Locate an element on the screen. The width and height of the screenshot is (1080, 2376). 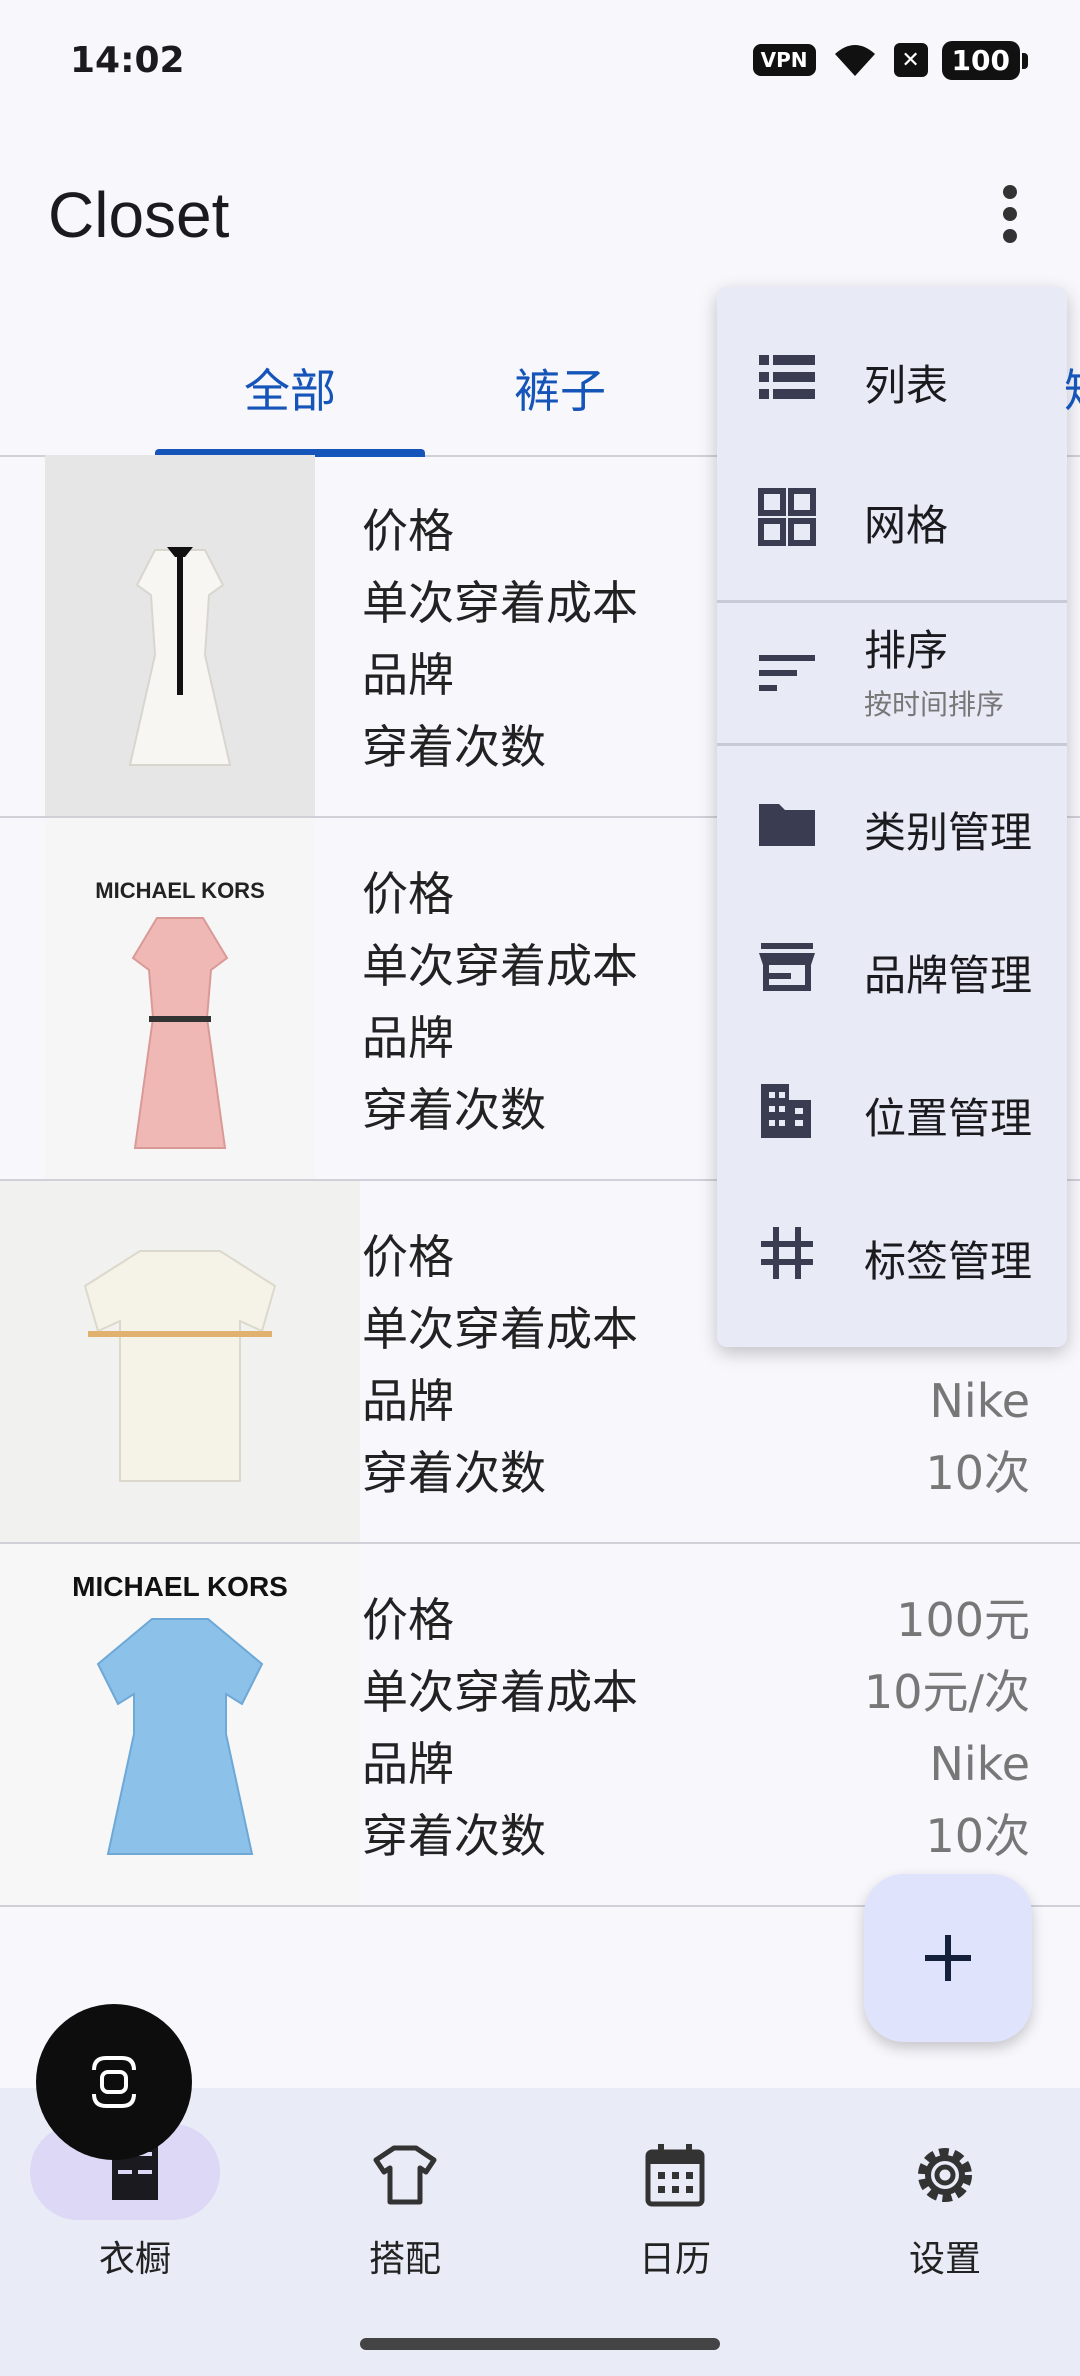
item-values: 100元 10元/次 Nike 10次 is located at coordinates (947, 1728).